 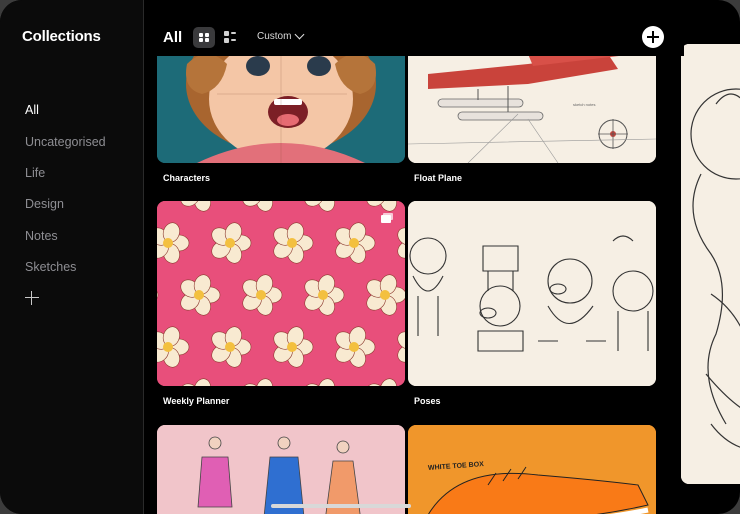 What do you see at coordinates (281, 293) in the screenshot?
I see `weekly-planner-thumbnail` at bounding box center [281, 293].